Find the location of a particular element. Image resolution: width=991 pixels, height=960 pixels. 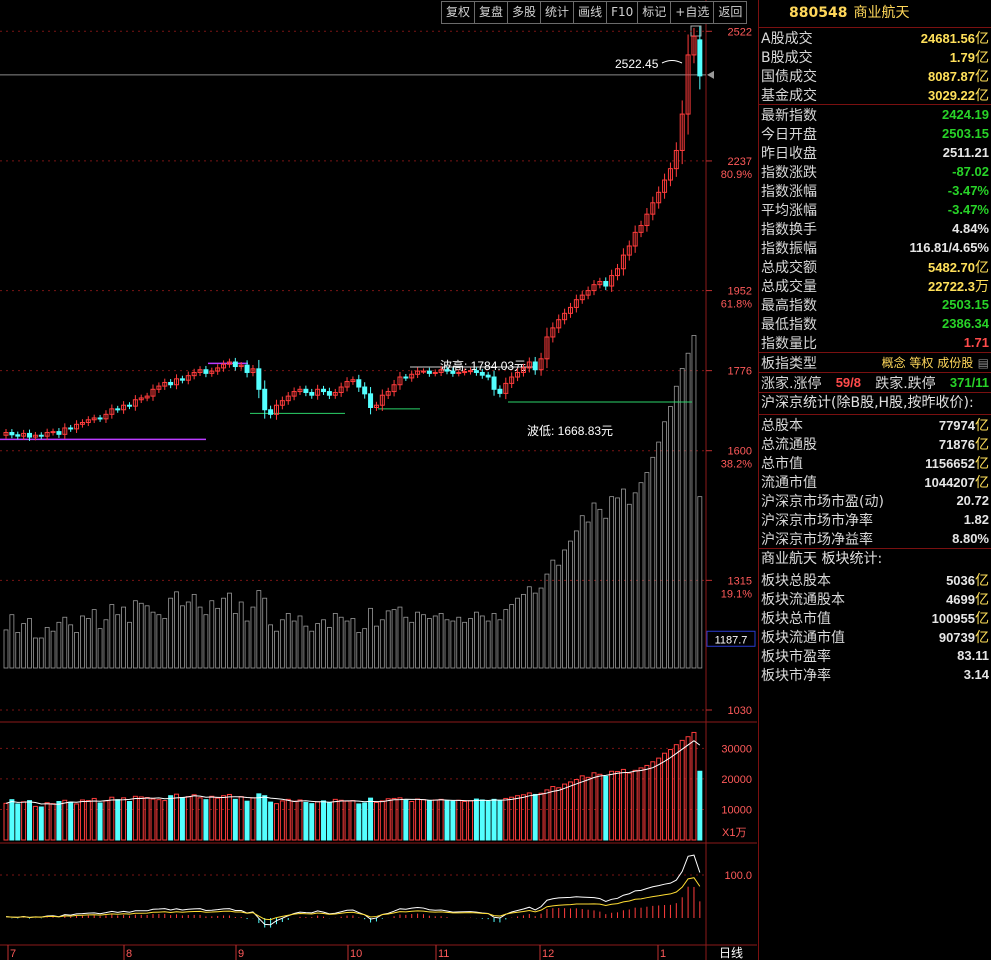

mark-button: 标记 is located at coordinates (653, 12).